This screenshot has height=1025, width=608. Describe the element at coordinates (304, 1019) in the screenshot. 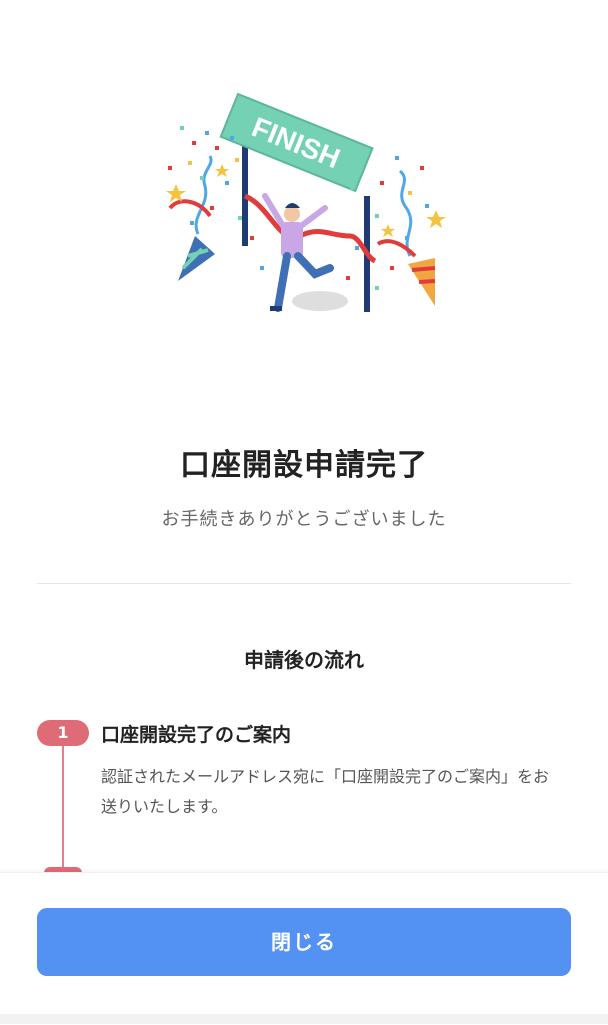

I see `home-indicator-area` at that location.